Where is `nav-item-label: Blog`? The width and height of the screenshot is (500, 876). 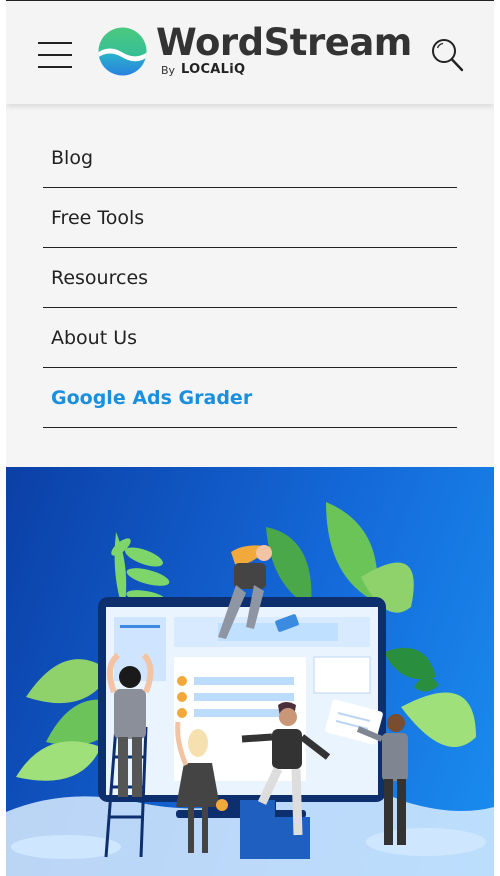
nav-item-label: Blog is located at coordinates (72, 158).